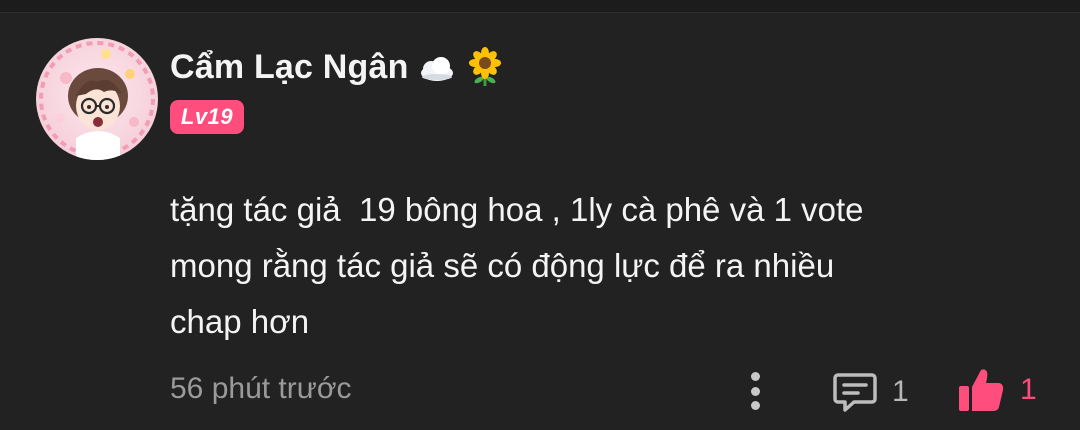  What do you see at coordinates (485, 67) in the screenshot?
I see `sunflower-emoji` at bounding box center [485, 67].